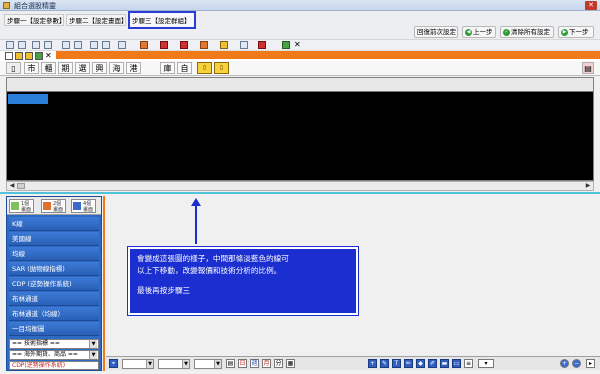 The height and width of the screenshot is (374, 600). I want to click on sidebar-item-ichimoku: 一目均衡圖, so click(54, 329).